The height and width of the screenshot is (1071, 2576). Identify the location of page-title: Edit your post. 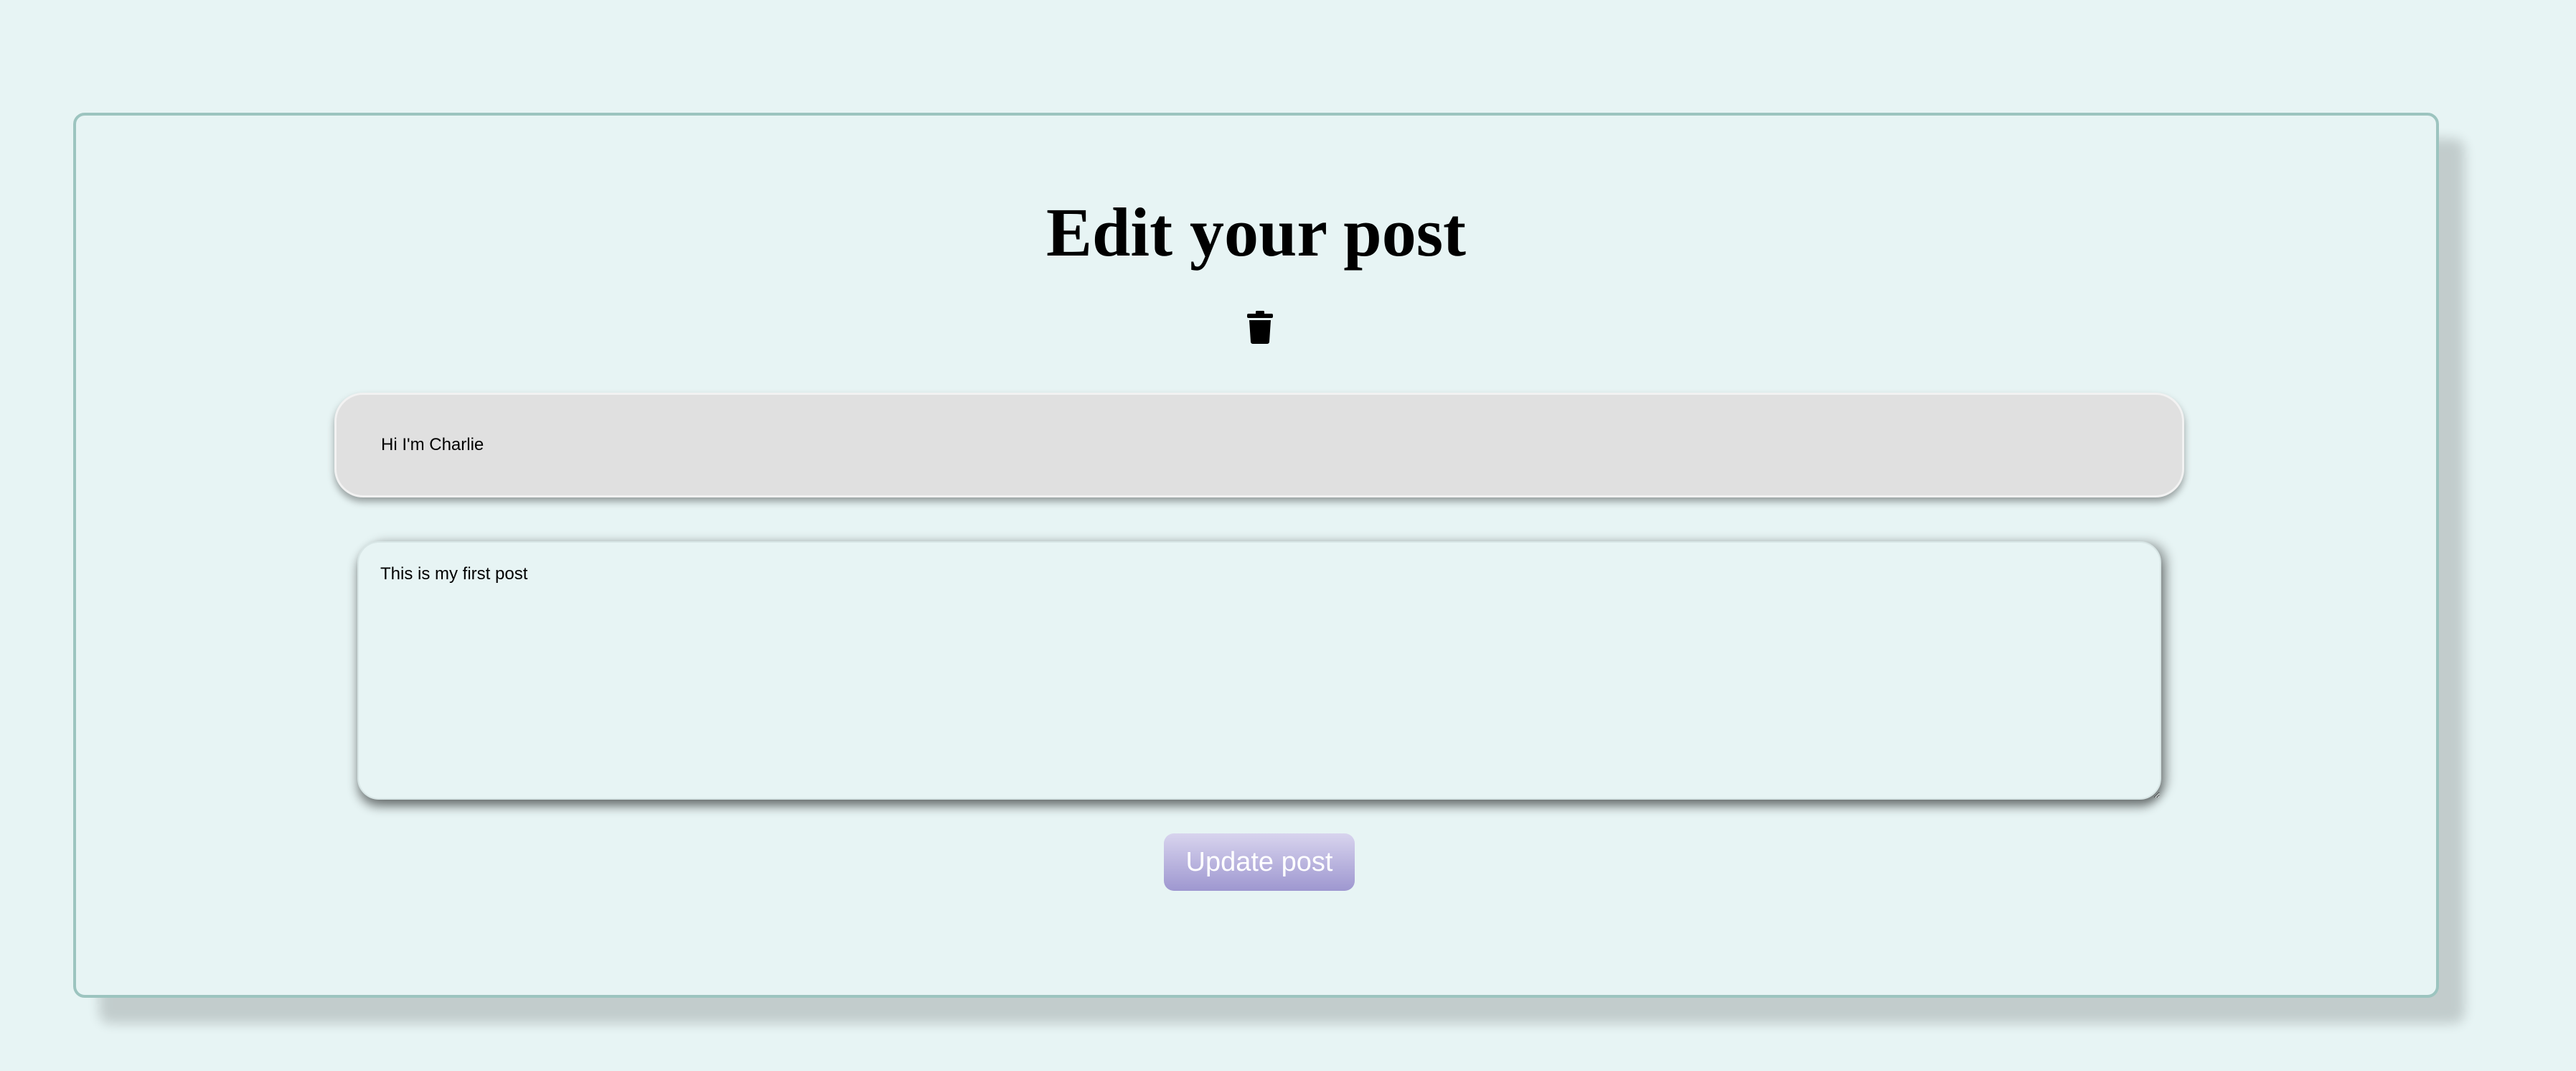
(1256, 232).